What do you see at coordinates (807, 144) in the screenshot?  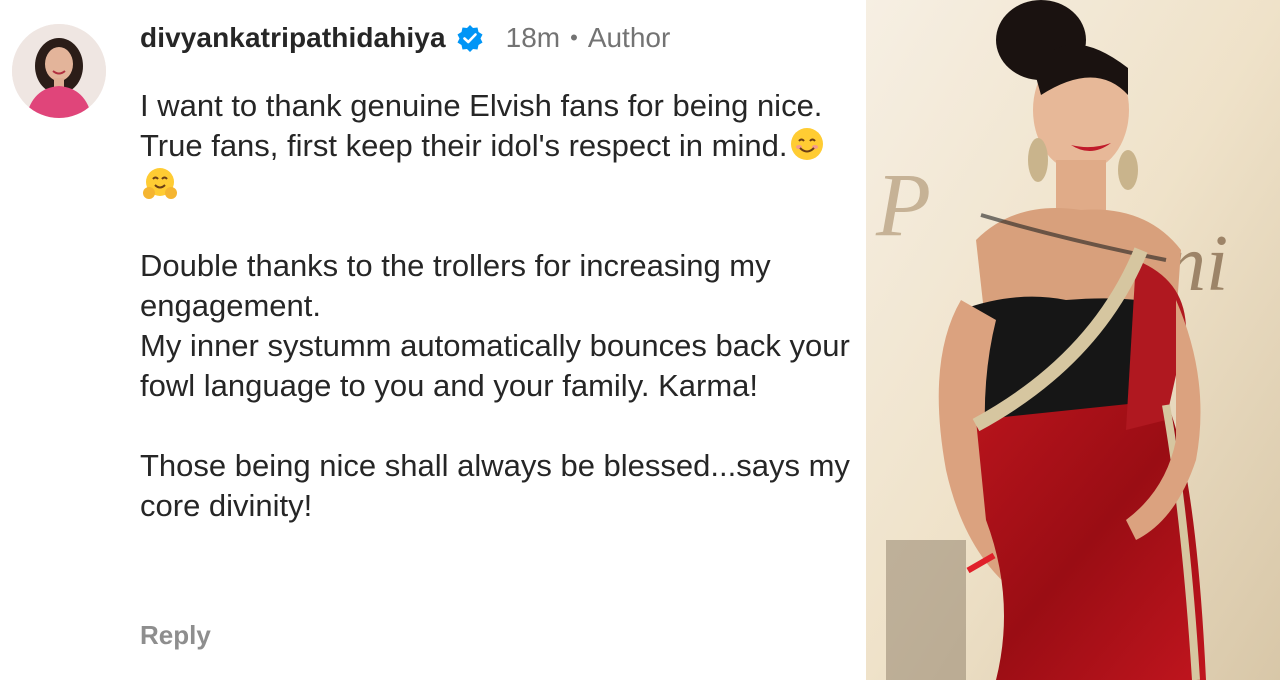 I see `smiling-face-emoji` at bounding box center [807, 144].